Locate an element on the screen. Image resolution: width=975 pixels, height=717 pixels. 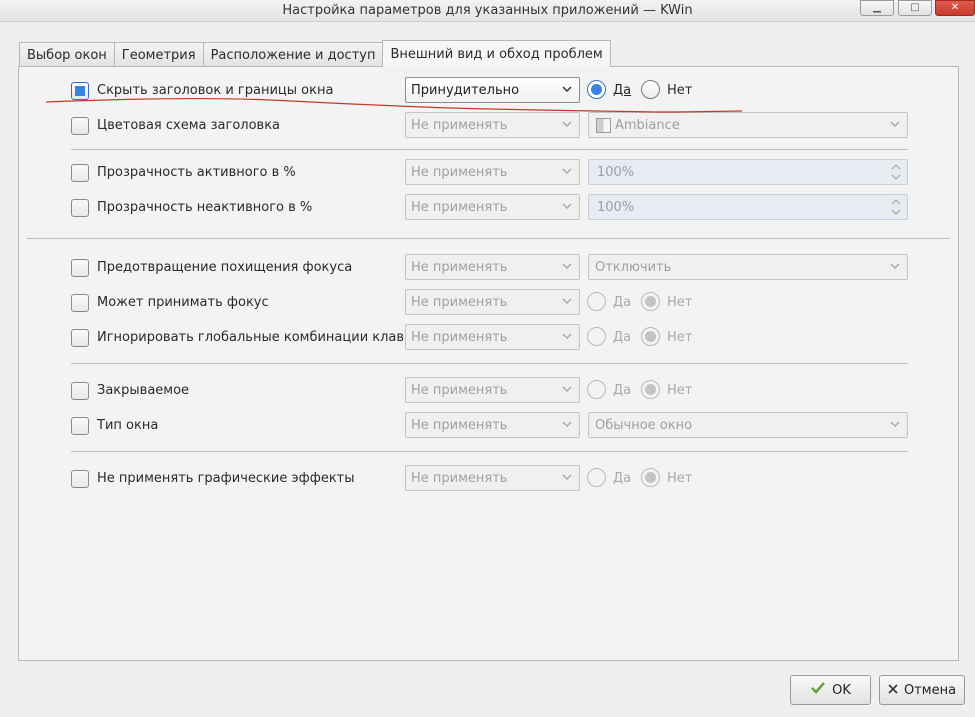
hide-titlebar-policy-select: Принудительно is located at coordinates (492, 90).